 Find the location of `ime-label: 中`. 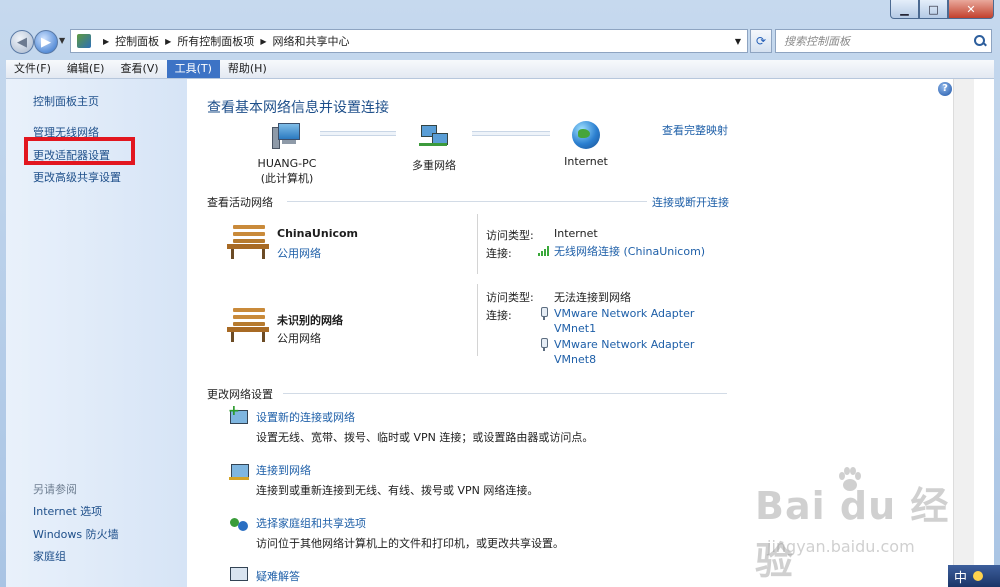

ime-label: 中 is located at coordinates (961, 578).